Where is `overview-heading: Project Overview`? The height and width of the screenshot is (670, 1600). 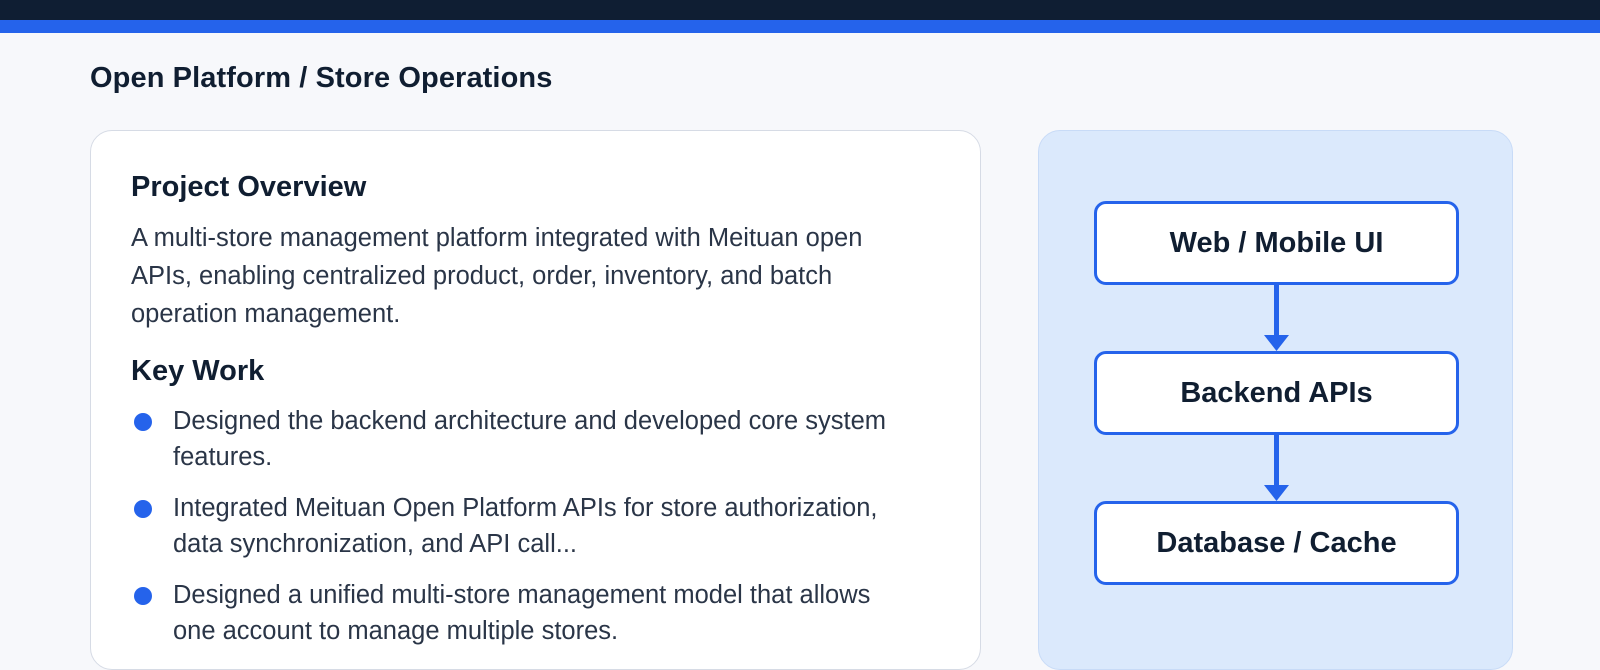
overview-heading: Project Overview is located at coordinates (249, 187).